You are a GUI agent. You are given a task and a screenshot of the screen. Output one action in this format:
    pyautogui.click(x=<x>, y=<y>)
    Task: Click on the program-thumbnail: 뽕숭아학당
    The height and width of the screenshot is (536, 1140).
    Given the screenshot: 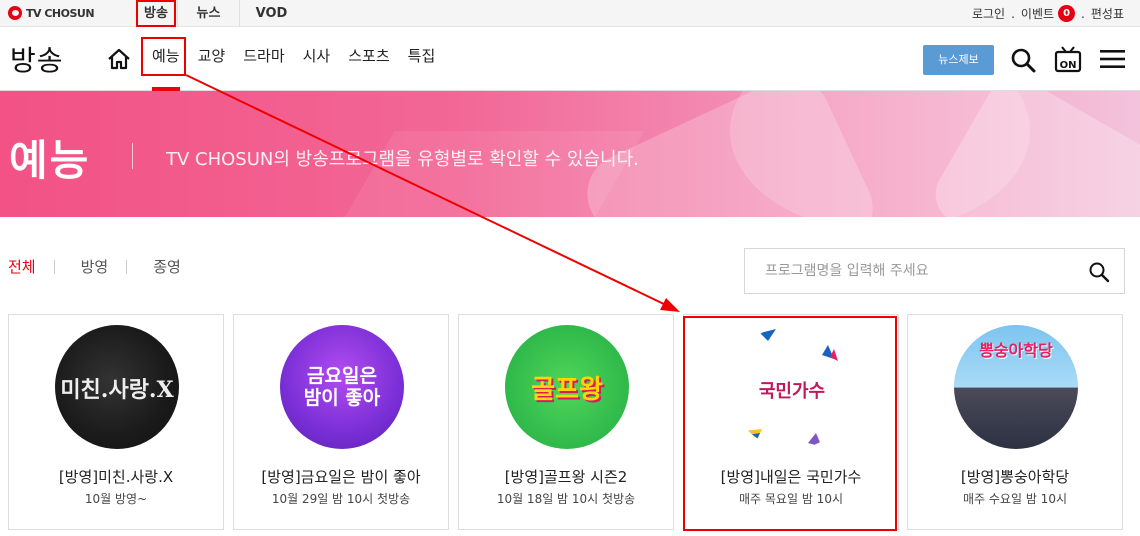 What is the action you would take?
    pyautogui.click(x=1016, y=387)
    